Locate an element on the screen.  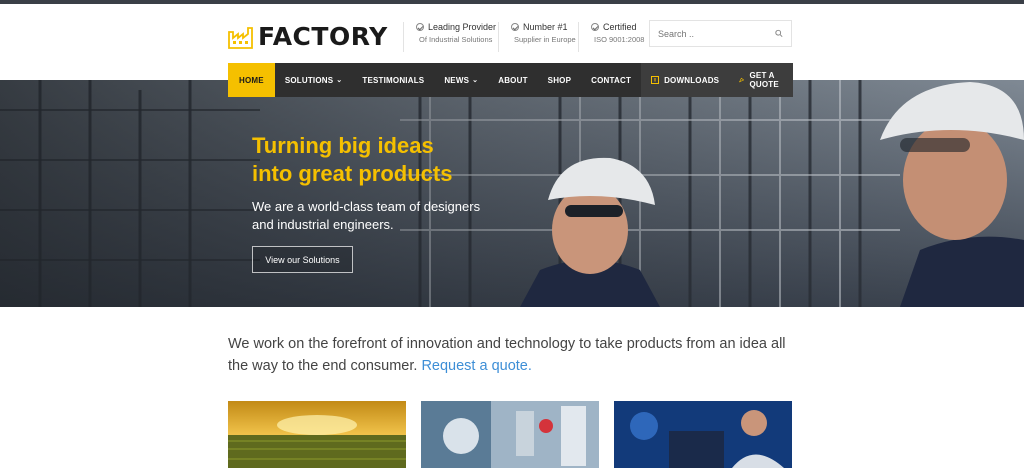
card-image-lab is located at coordinates (510, 434).